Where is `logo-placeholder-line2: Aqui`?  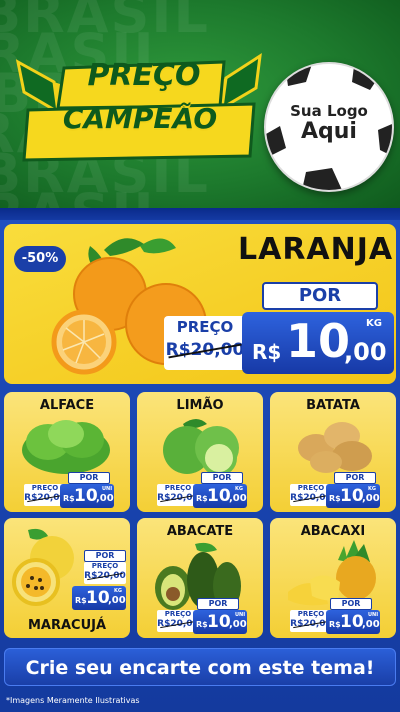 logo-placeholder-line2: Aqui is located at coordinates (329, 131).